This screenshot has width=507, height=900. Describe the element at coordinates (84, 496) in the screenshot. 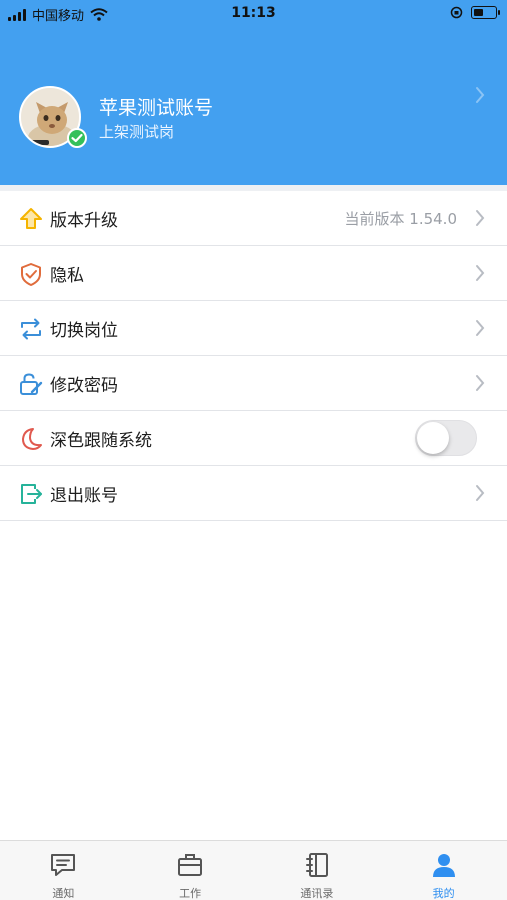

I see `menu-label: 退出账号` at that location.